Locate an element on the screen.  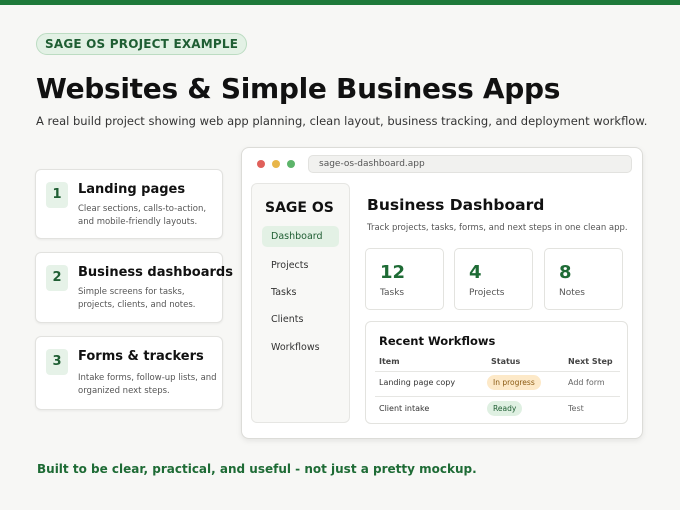
stat-value: 8 is located at coordinates (565, 272).